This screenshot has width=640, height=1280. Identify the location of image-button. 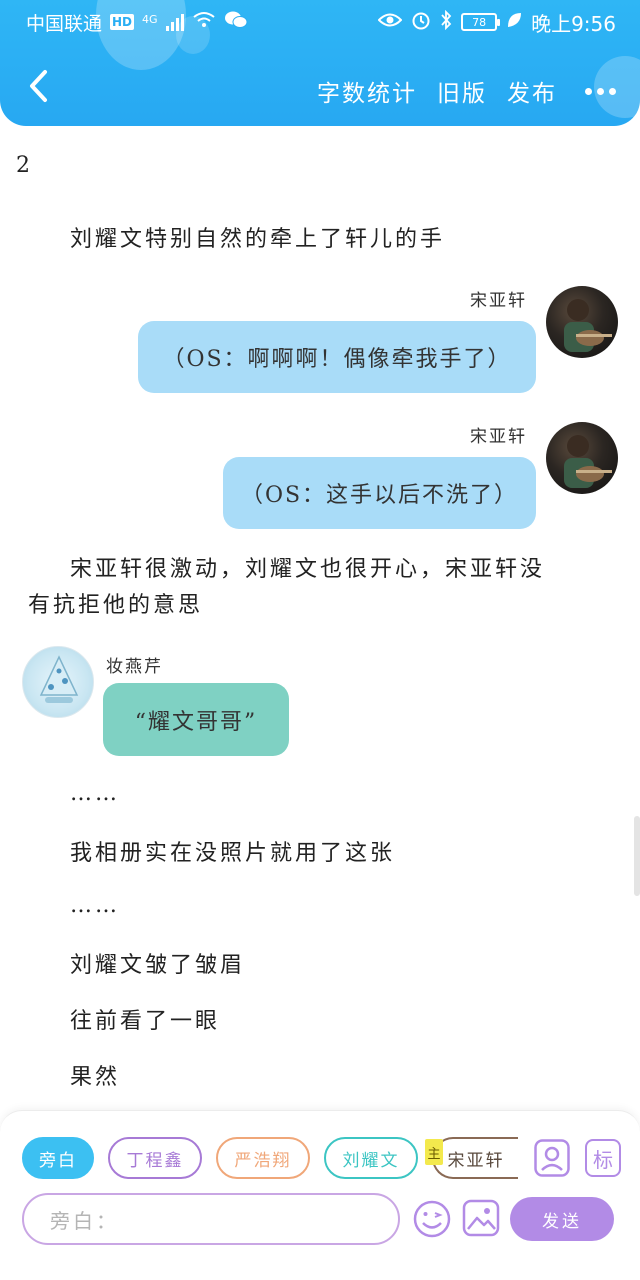
(481, 1218).